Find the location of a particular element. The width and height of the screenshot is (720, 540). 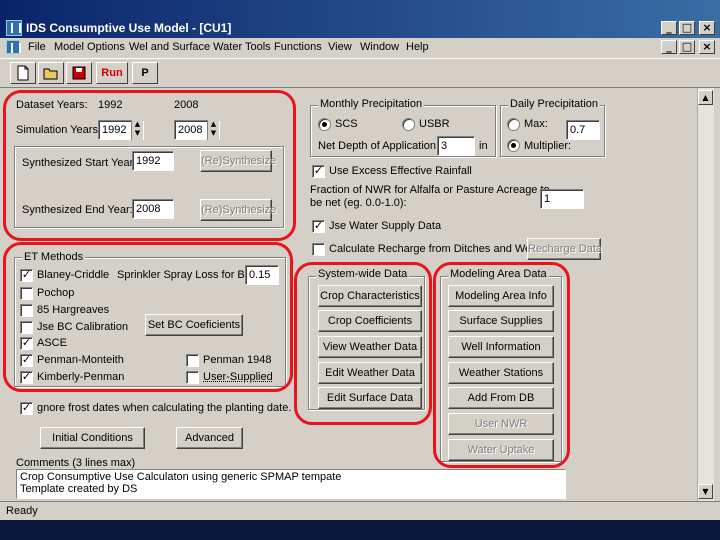

new-file-button is located at coordinates (23, 73).